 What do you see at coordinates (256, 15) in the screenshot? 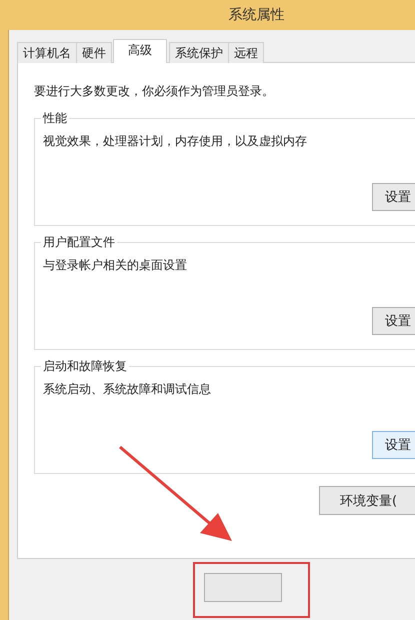
I see `window-title: 系统属性` at bounding box center [256, 15].